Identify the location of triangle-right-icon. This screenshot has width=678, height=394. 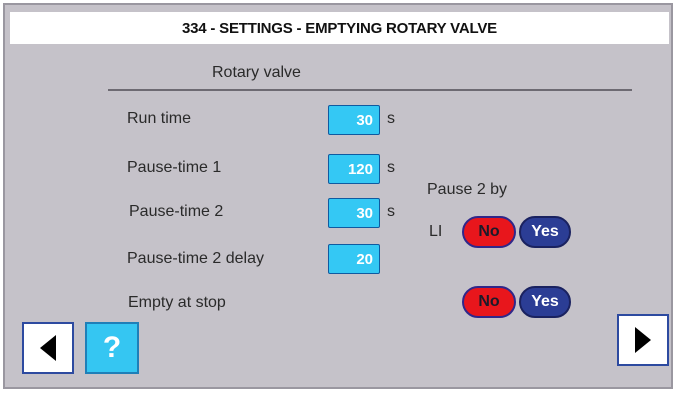
(643, 340).